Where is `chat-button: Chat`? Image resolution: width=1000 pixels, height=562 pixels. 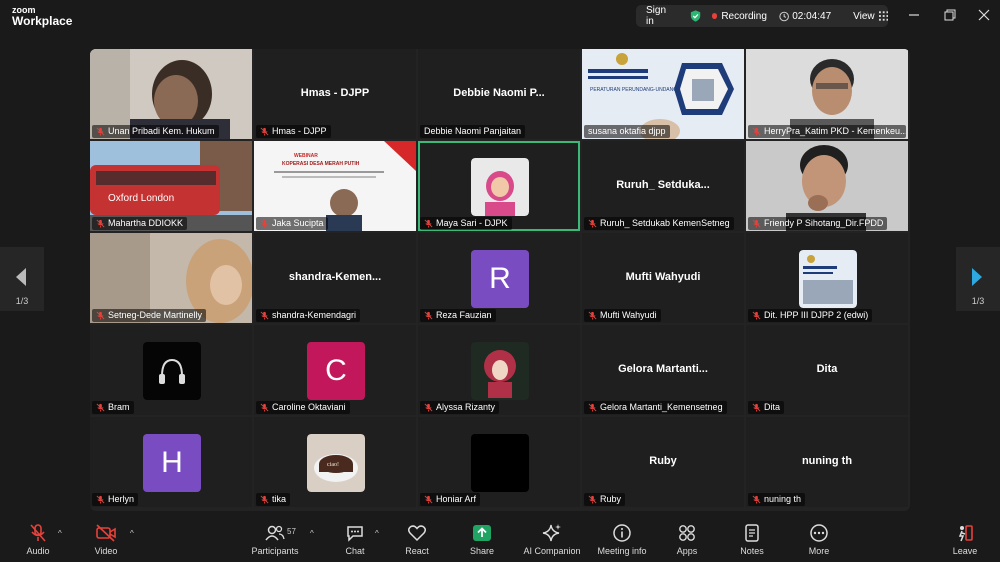 chat-button: Chat is located at coordinates (355, 539).